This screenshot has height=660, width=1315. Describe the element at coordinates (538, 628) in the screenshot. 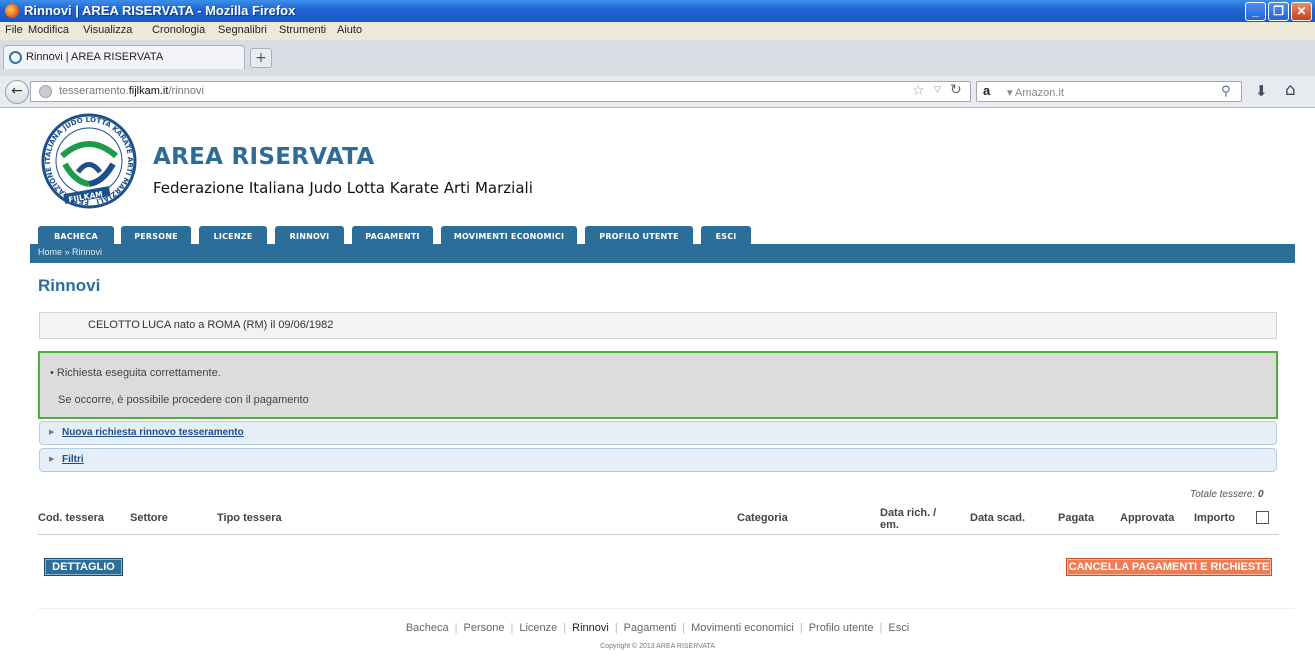

I see `footer-link-licenze: Licenze` at that location.